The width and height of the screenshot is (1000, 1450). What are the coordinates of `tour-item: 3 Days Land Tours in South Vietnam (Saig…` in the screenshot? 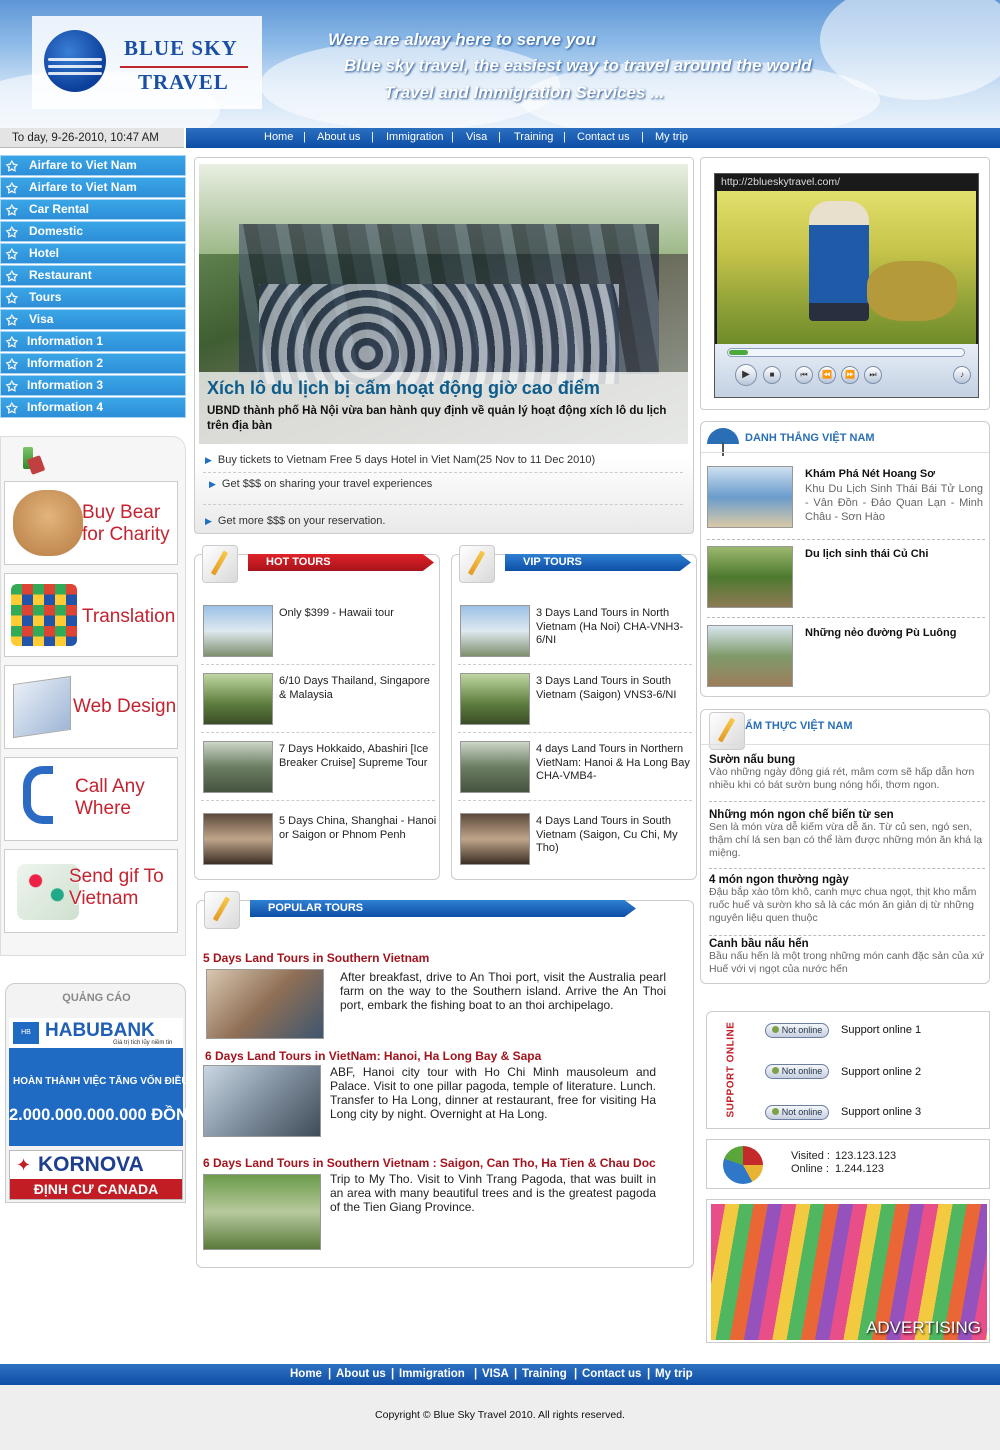 It's located at (575, 703).